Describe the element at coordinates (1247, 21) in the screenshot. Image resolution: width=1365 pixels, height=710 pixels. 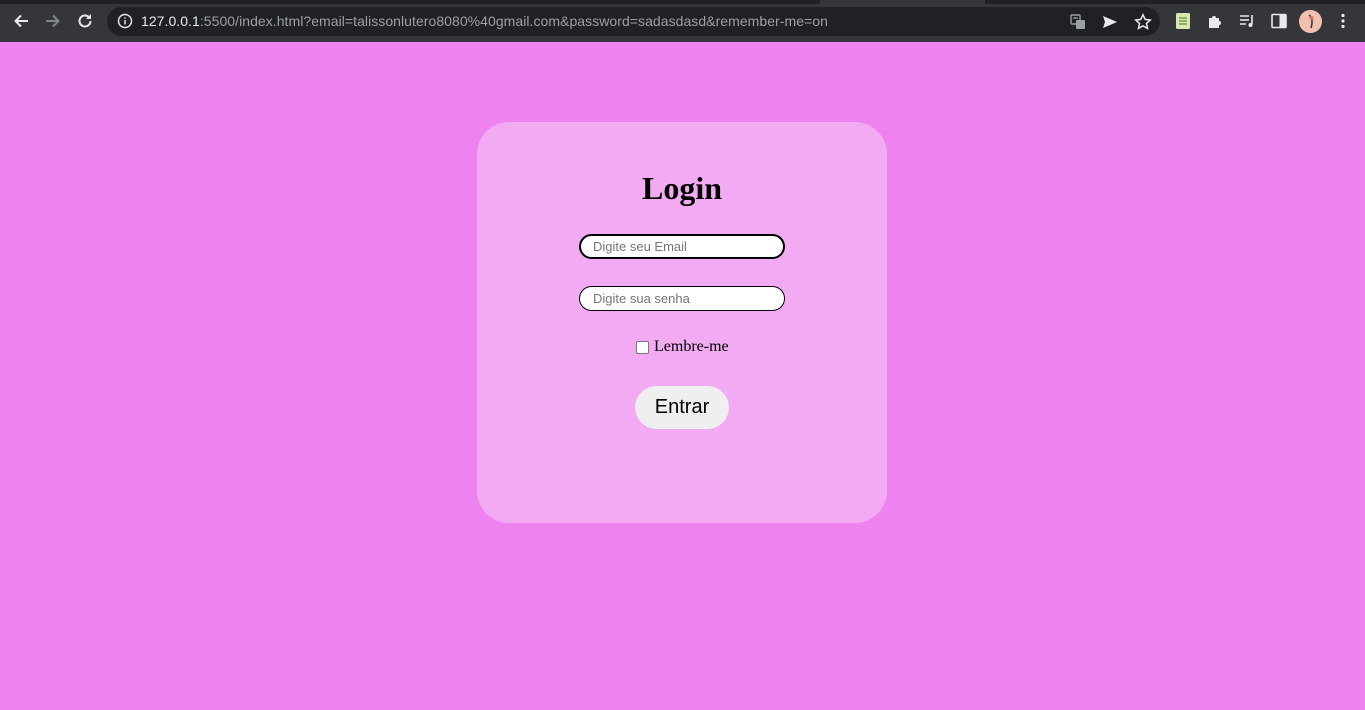
I see `media-queue-icon` at that location.